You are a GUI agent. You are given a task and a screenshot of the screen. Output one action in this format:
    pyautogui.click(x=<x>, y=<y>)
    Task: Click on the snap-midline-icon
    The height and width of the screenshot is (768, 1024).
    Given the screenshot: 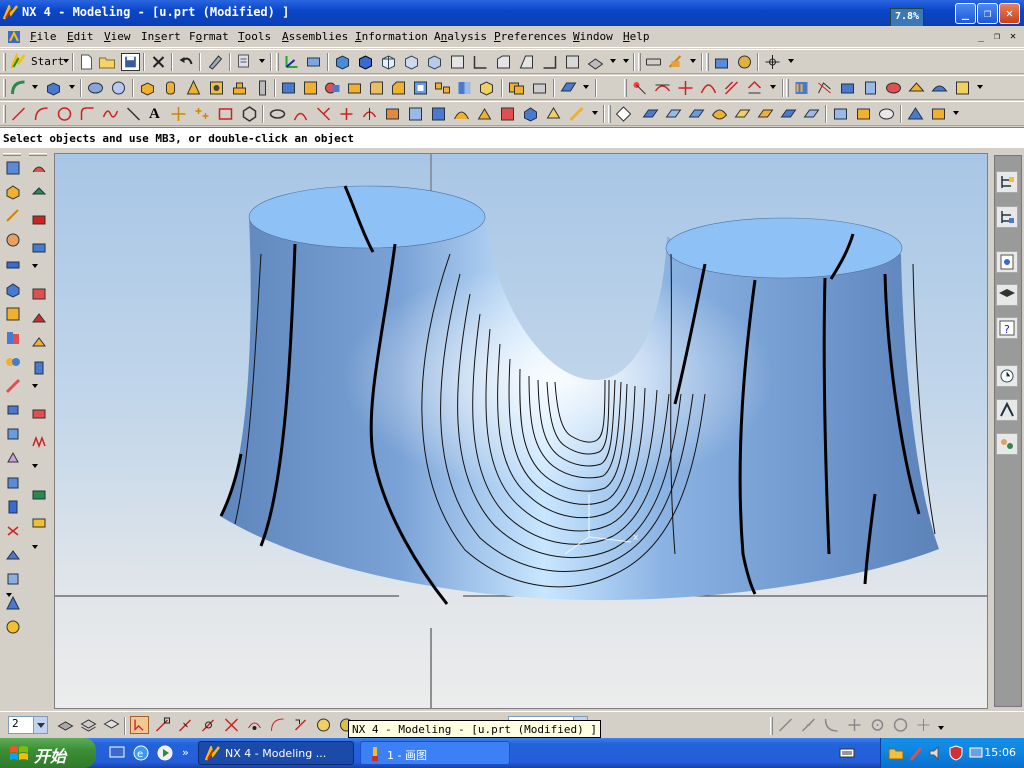 What is the action you would take?
    pyautogui.click(x=808, y=725)
    